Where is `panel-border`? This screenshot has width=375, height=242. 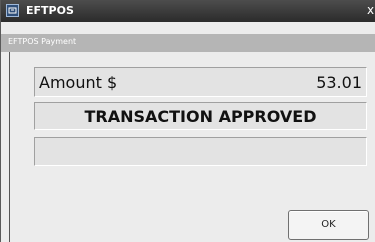
panel-border is located at coordinates (9, 147).